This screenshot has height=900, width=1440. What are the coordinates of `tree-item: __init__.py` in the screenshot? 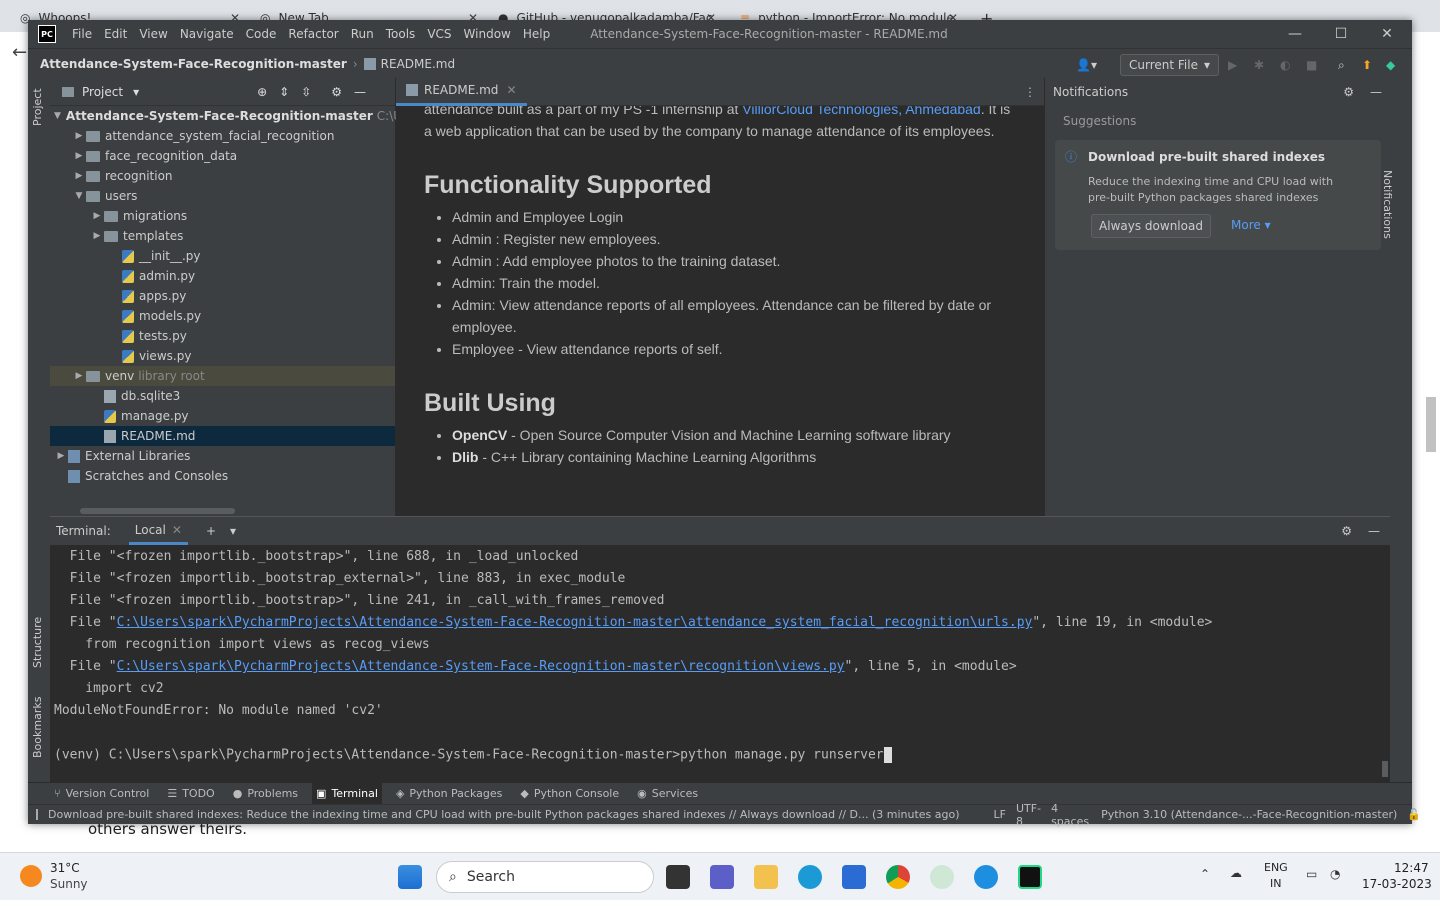 It's located at (222, 256).